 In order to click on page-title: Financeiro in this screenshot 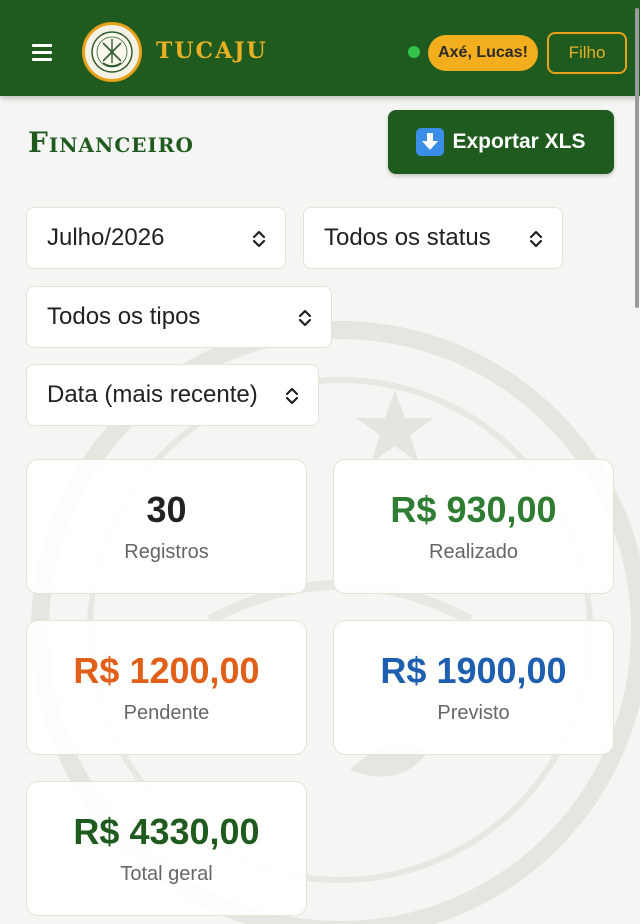, I will do `click(111, 142)`.